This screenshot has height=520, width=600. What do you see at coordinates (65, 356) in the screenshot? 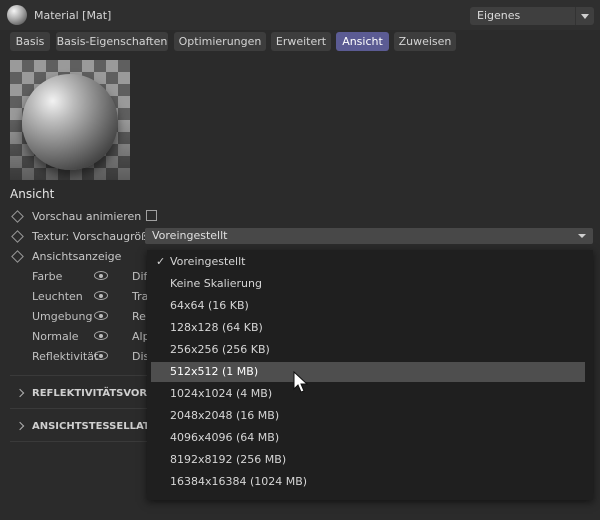
I see `channel-label-reflektivitaet: Reflektivität` at bounding box center [65, 356].